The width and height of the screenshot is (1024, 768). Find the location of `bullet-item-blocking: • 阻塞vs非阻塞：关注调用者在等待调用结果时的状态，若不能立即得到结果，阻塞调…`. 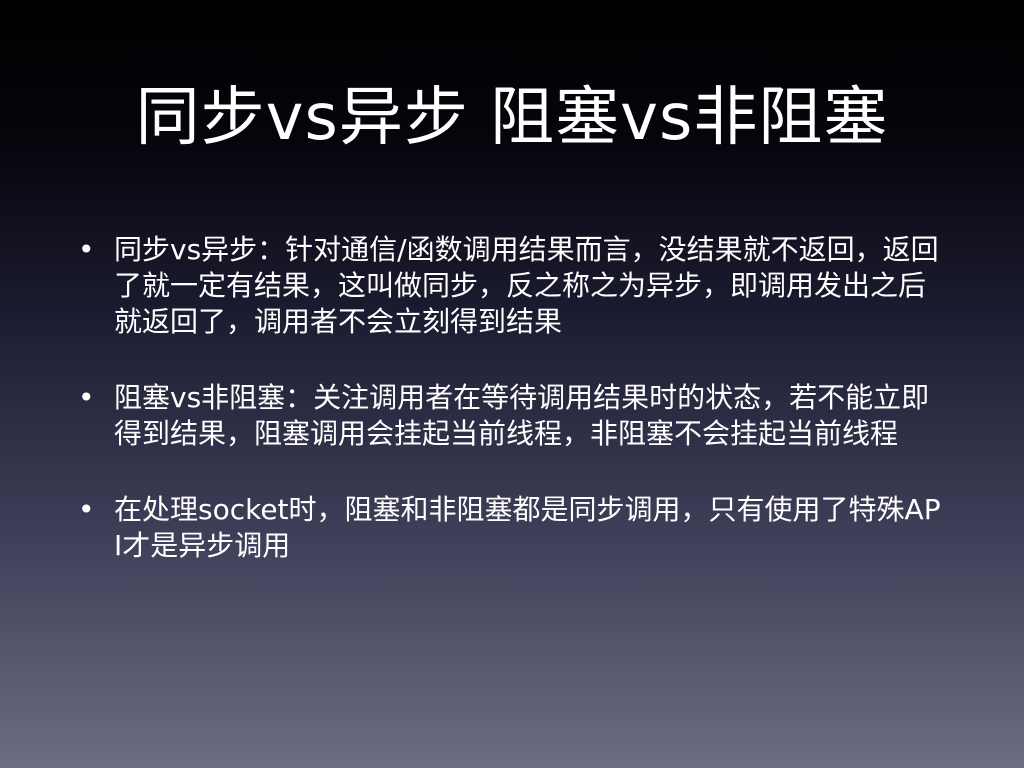

bullet-item-blocking: • 阻塞vs非阻塞：关注调用者在等待调用结果时的状态，若不能立即得到结果，阻塞调… is located at coordinates (518, 416).